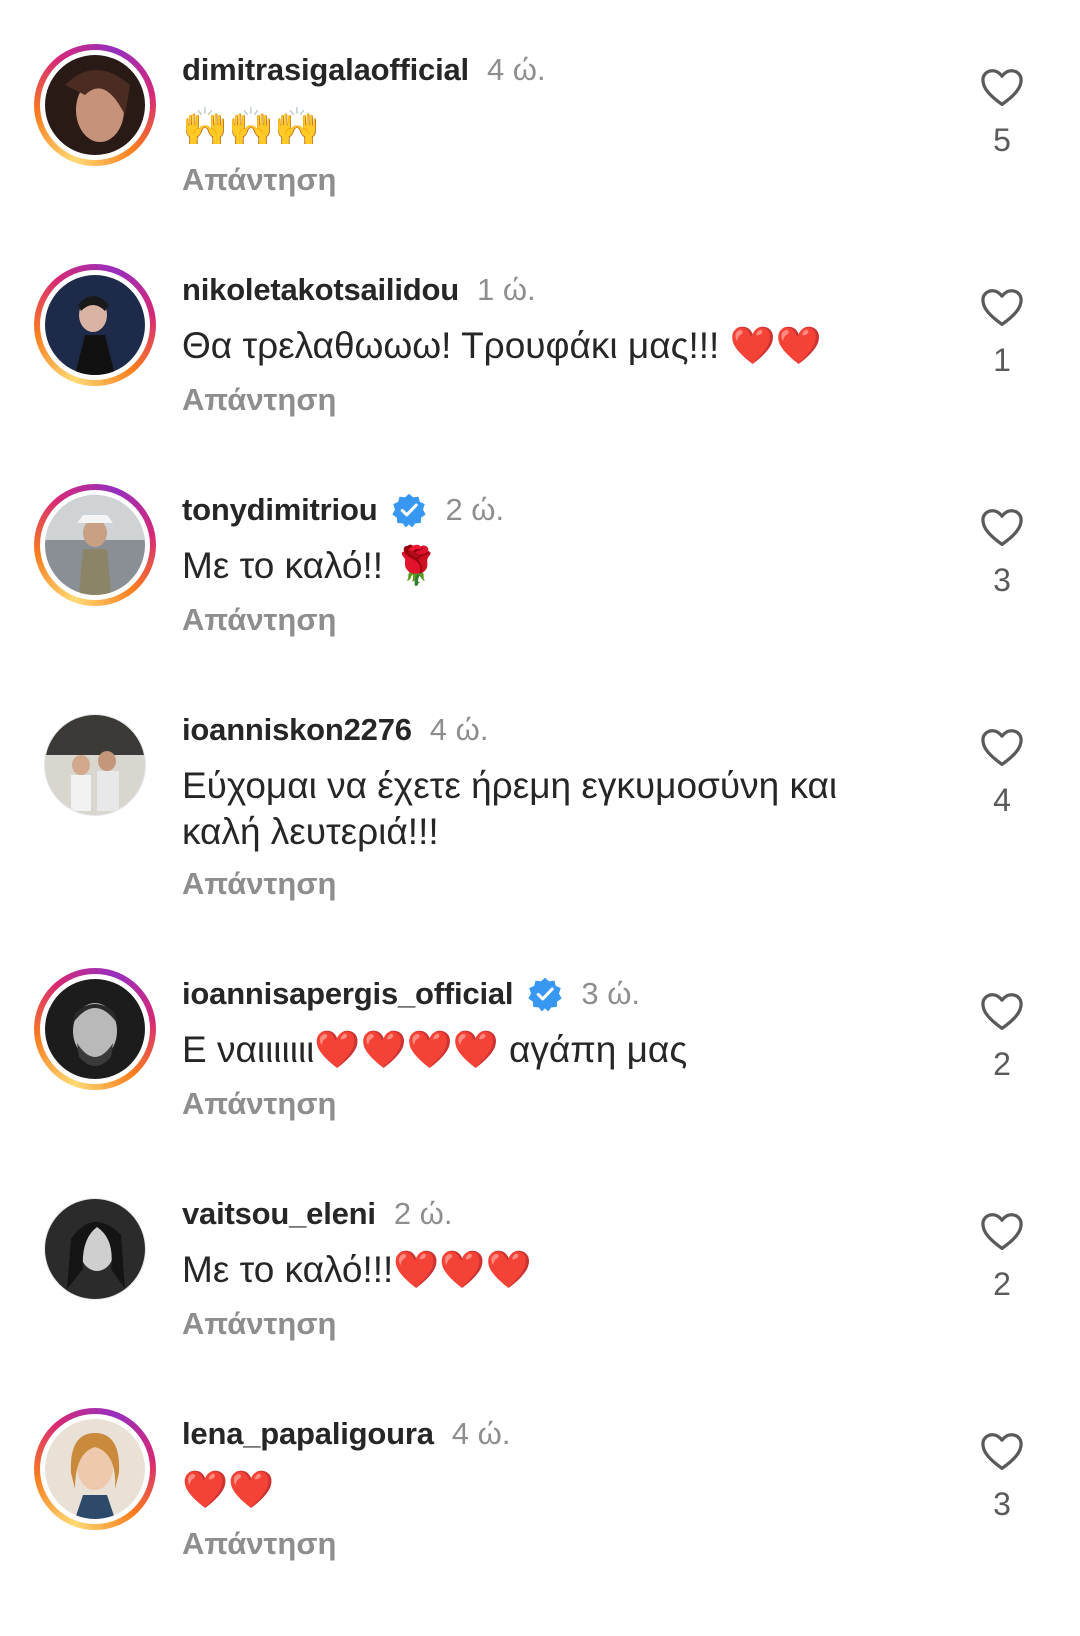 The width and height of the screenshot is (1080, 1636). What do you see at coordinates (308, 1434) in the screenshot?
I see `comment-username: lena_papaligoura` at bounding box center [308, 1434].